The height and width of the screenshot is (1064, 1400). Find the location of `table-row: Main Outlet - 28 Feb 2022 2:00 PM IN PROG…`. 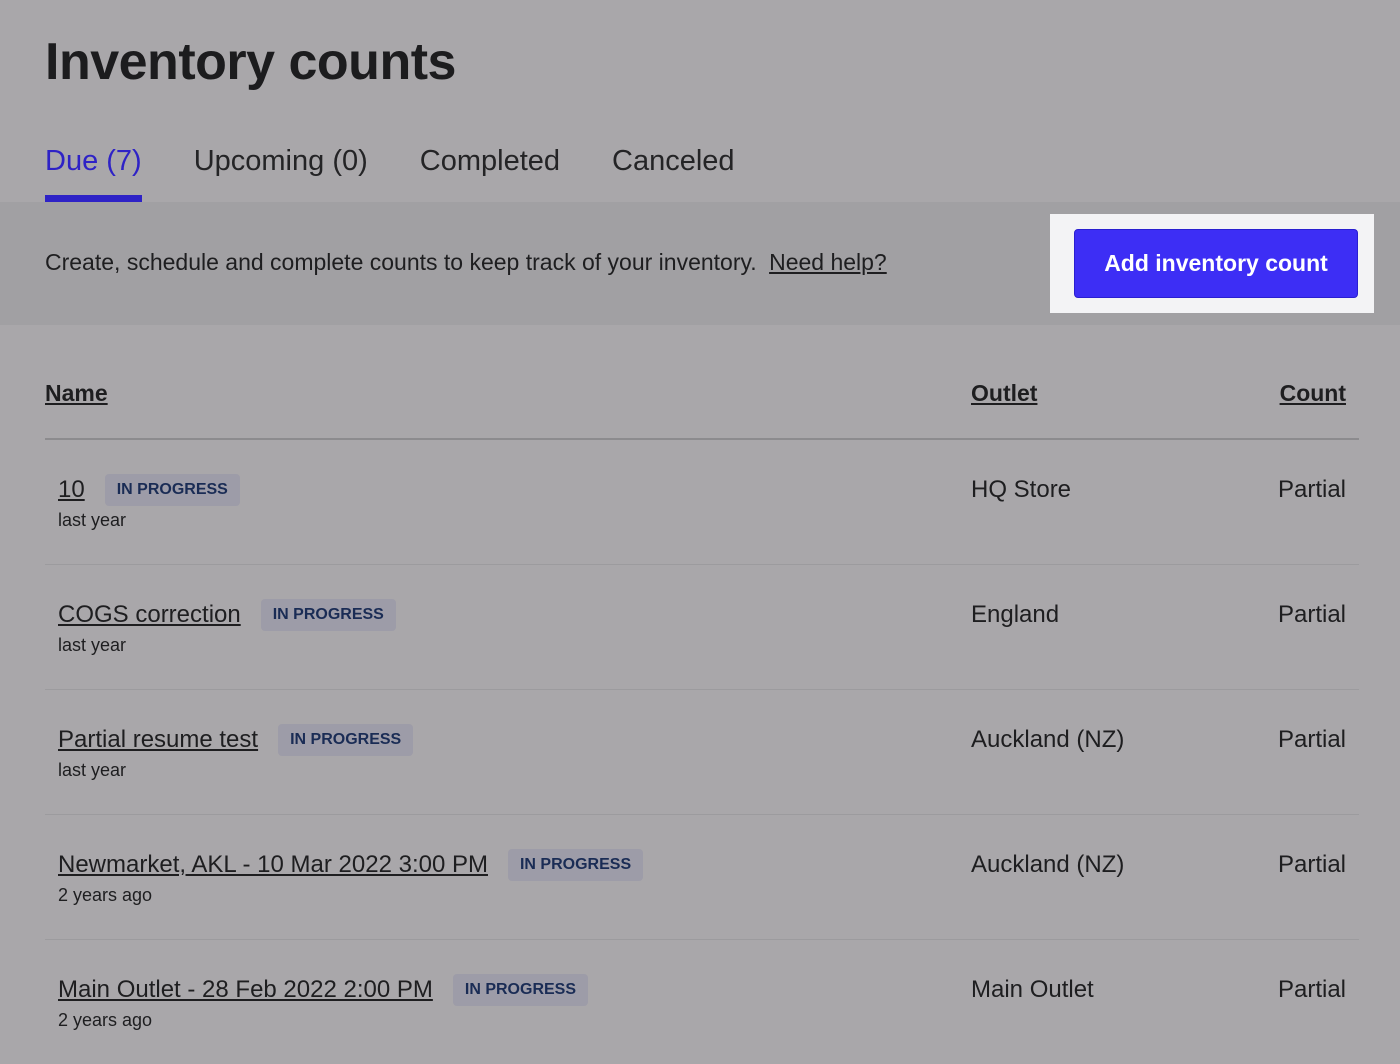

table-row: Main Outlet - 28 Feb 2022 2:00 PM IN PROG… is located at coordinates (702, 1002).